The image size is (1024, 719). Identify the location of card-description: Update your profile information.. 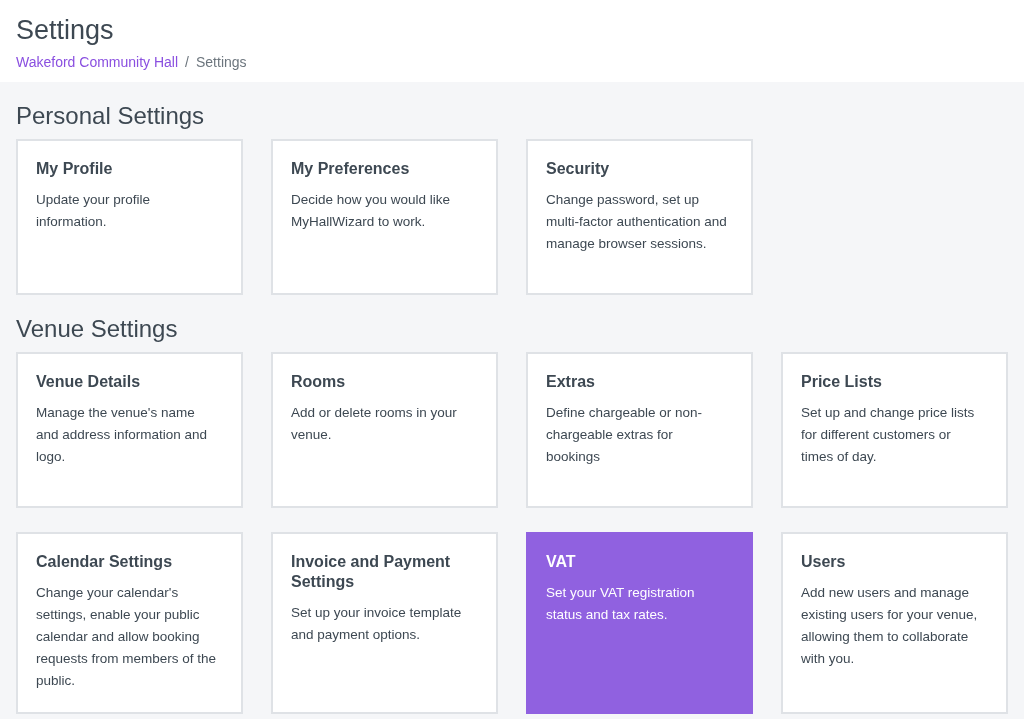
(94, 211).